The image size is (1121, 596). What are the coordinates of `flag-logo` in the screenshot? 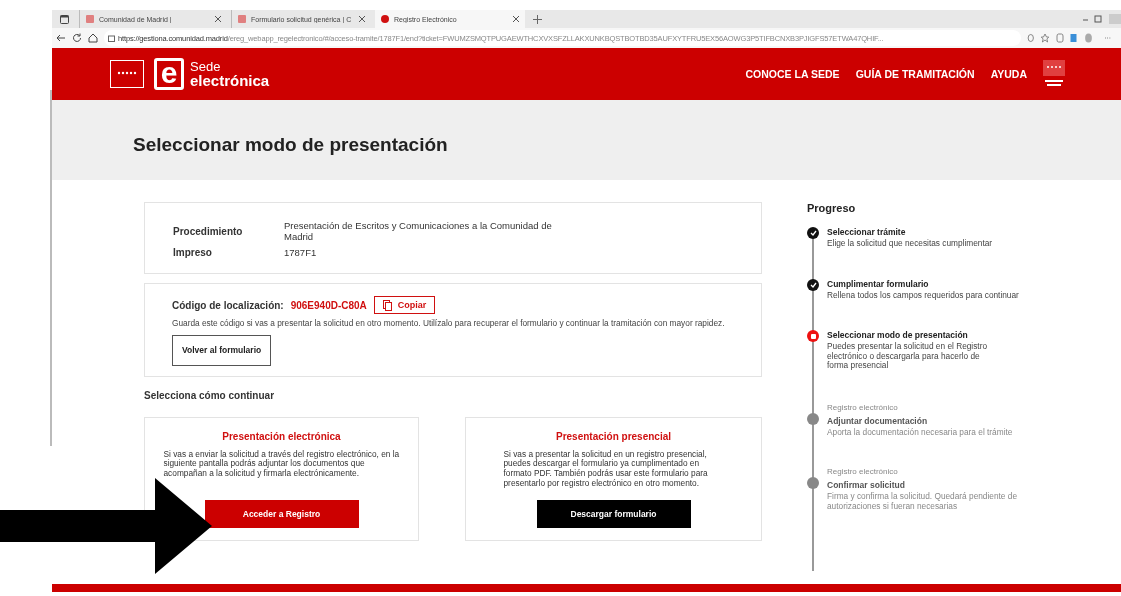 It's located at (127, 74).